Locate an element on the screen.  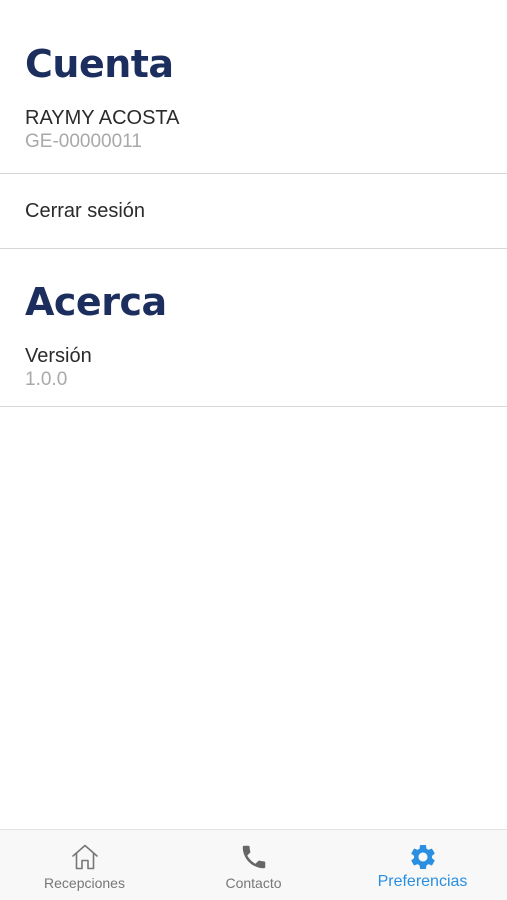
tab-recepciones: Recepciones is located at coordinates (84, 865).